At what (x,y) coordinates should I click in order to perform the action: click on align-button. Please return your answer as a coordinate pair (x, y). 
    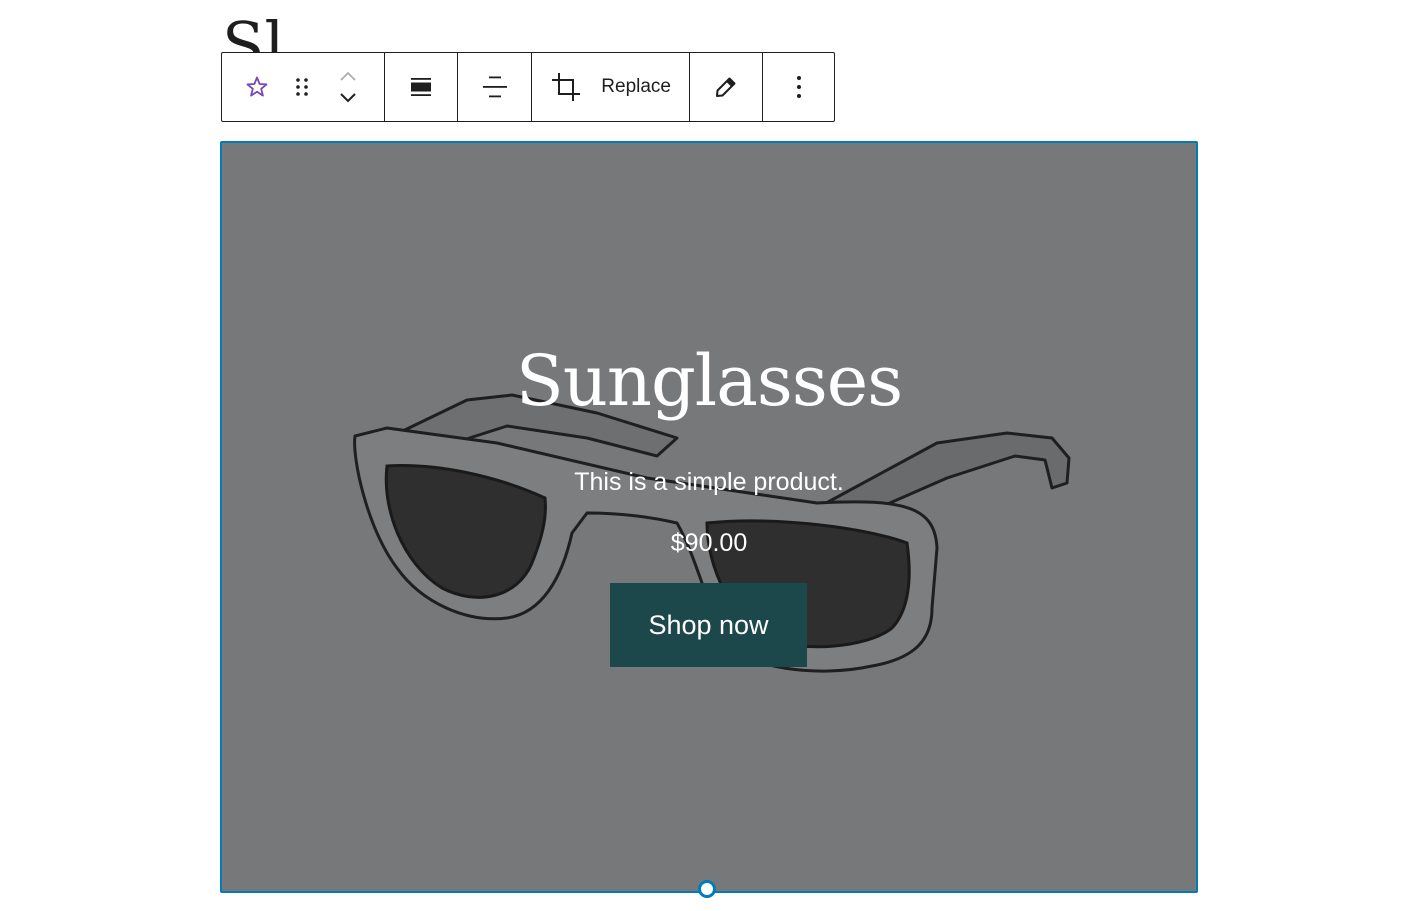
    Looking at the image, I should click on (421, 87).